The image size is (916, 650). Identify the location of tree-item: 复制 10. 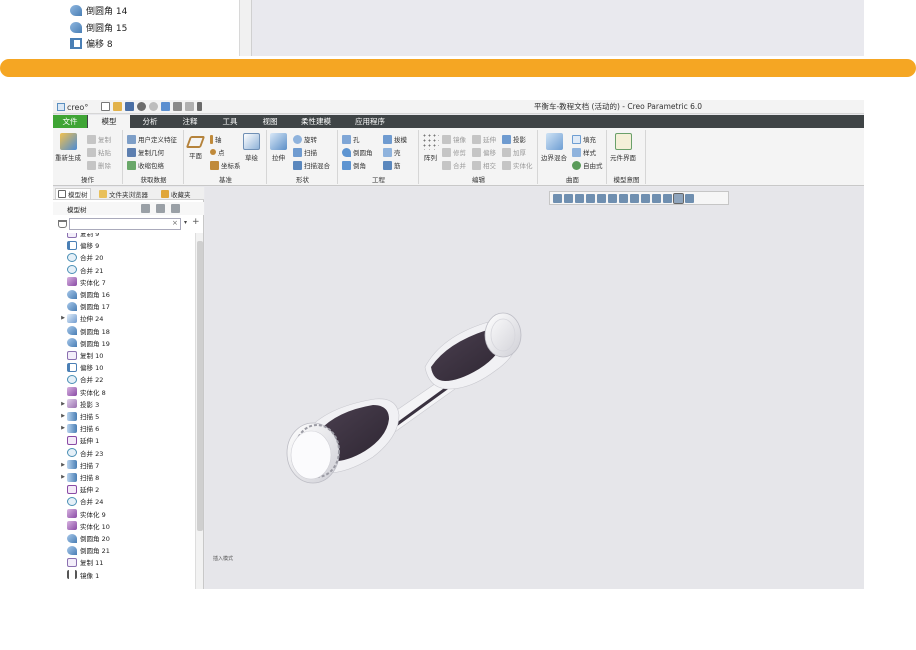
(78, 355).